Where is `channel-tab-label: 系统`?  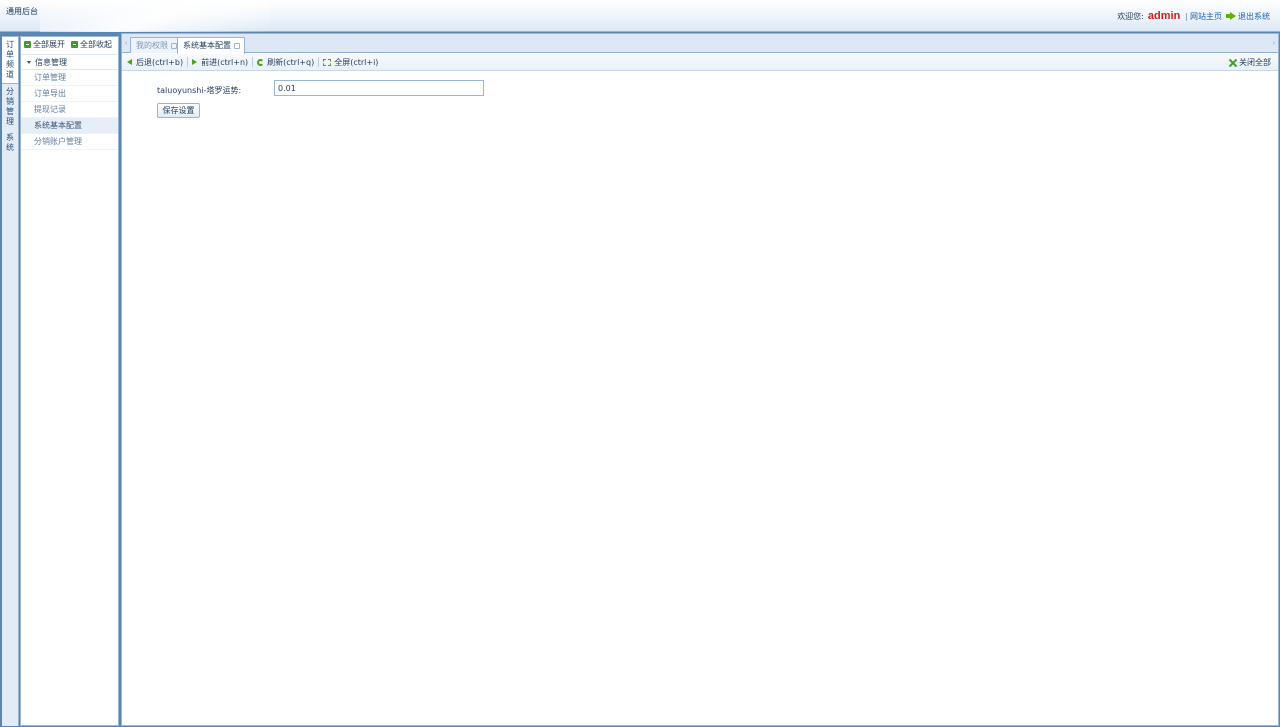 channel-tab-label: 系统 is located at coordinates (10, 142).